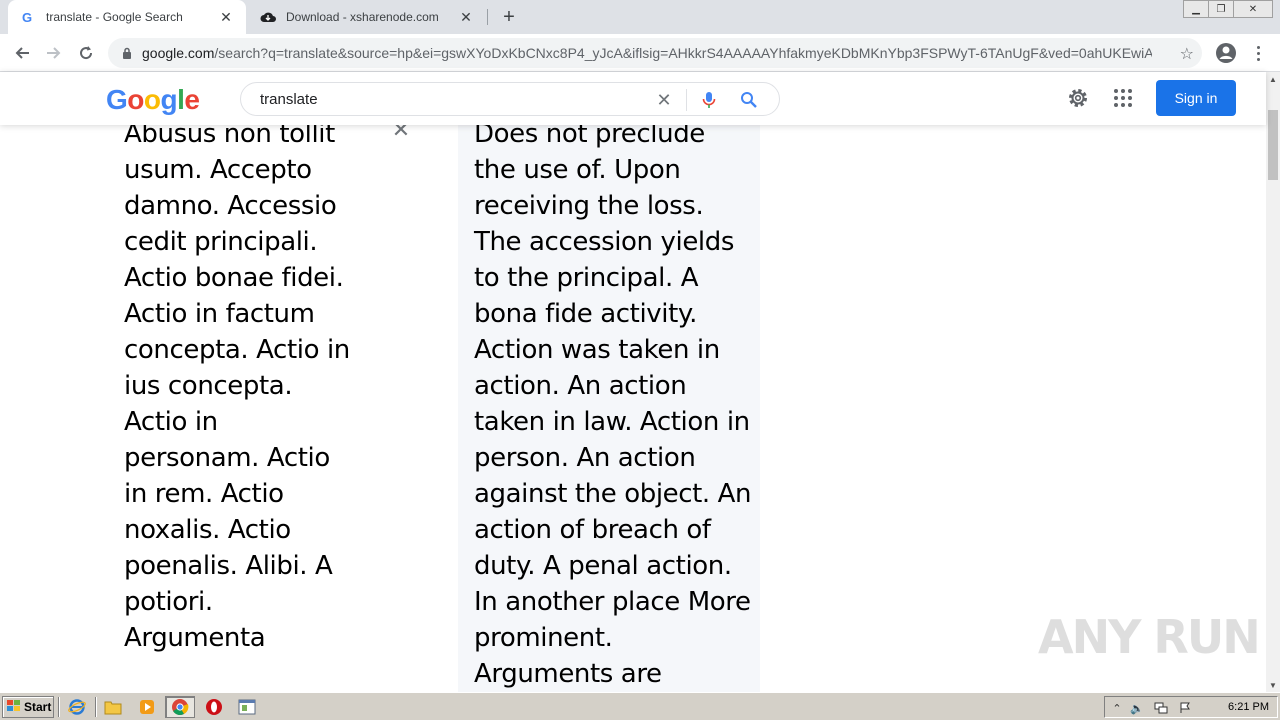  I want to click on search-box: translate ✕, so click(510, 99).